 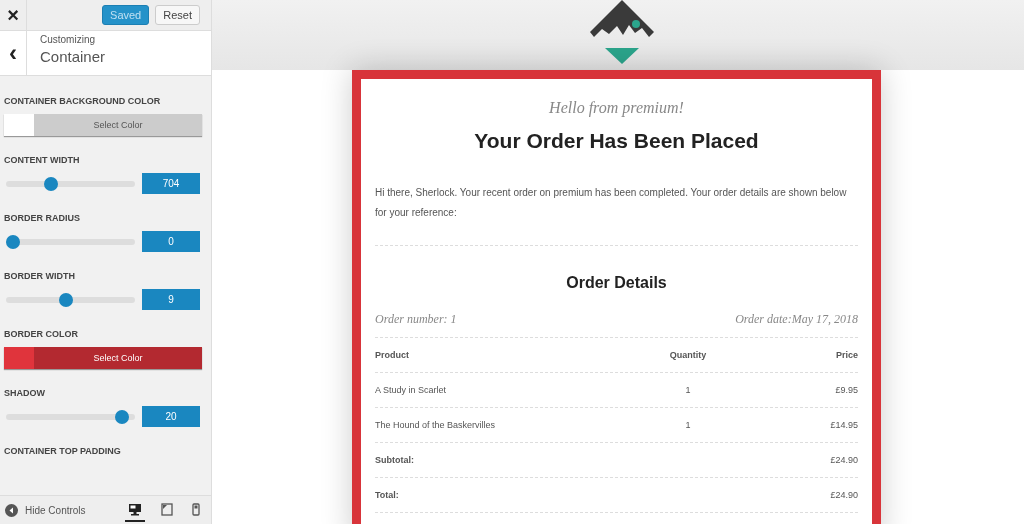 What do you see at coordinates (616, 141) in the screenshot?
I see `email-heading: Your Order Has Been Placed` at bounding box center [616, 141].